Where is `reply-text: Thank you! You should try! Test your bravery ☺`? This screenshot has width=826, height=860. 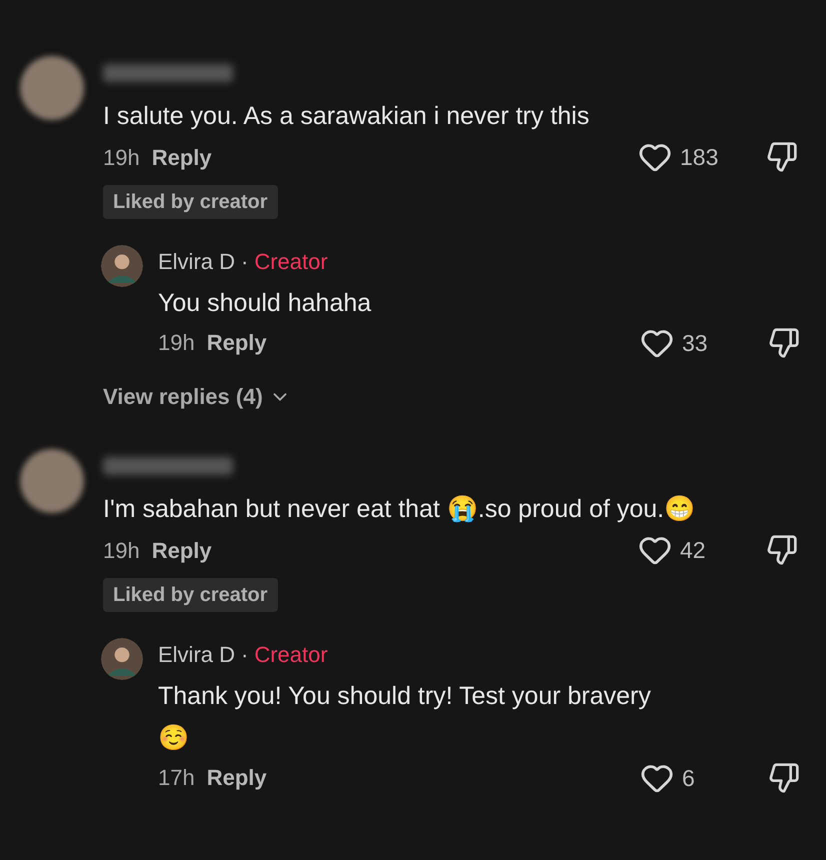 reply-text: Thank you! You should try! Test your bravery ☺ is located at coordinates (405, 717).